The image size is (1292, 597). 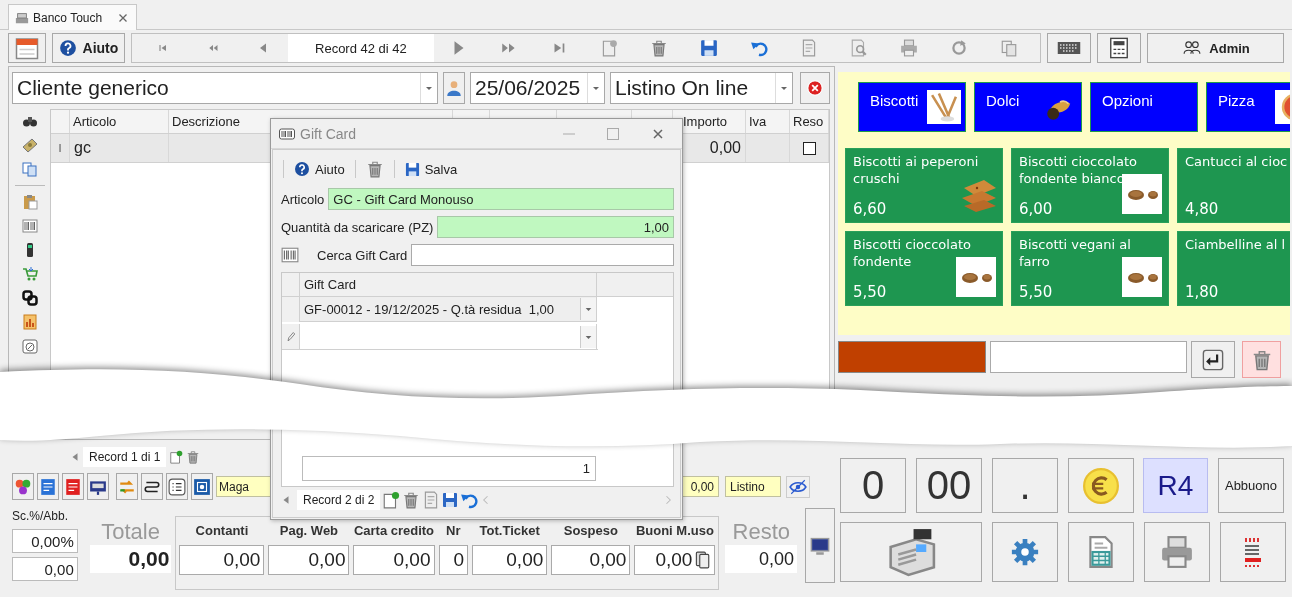 What do you see at coordinates (815, 88) in the screenshot?
I see `cancel-button` at bounding box center [815, 88].